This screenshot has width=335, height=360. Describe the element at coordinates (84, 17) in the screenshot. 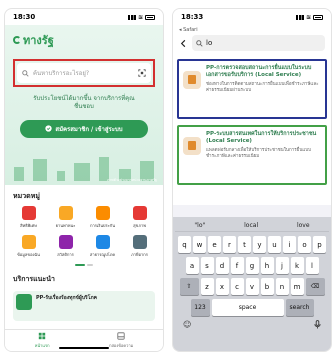

I see `status-bar: 18:30 ≋` at that location.